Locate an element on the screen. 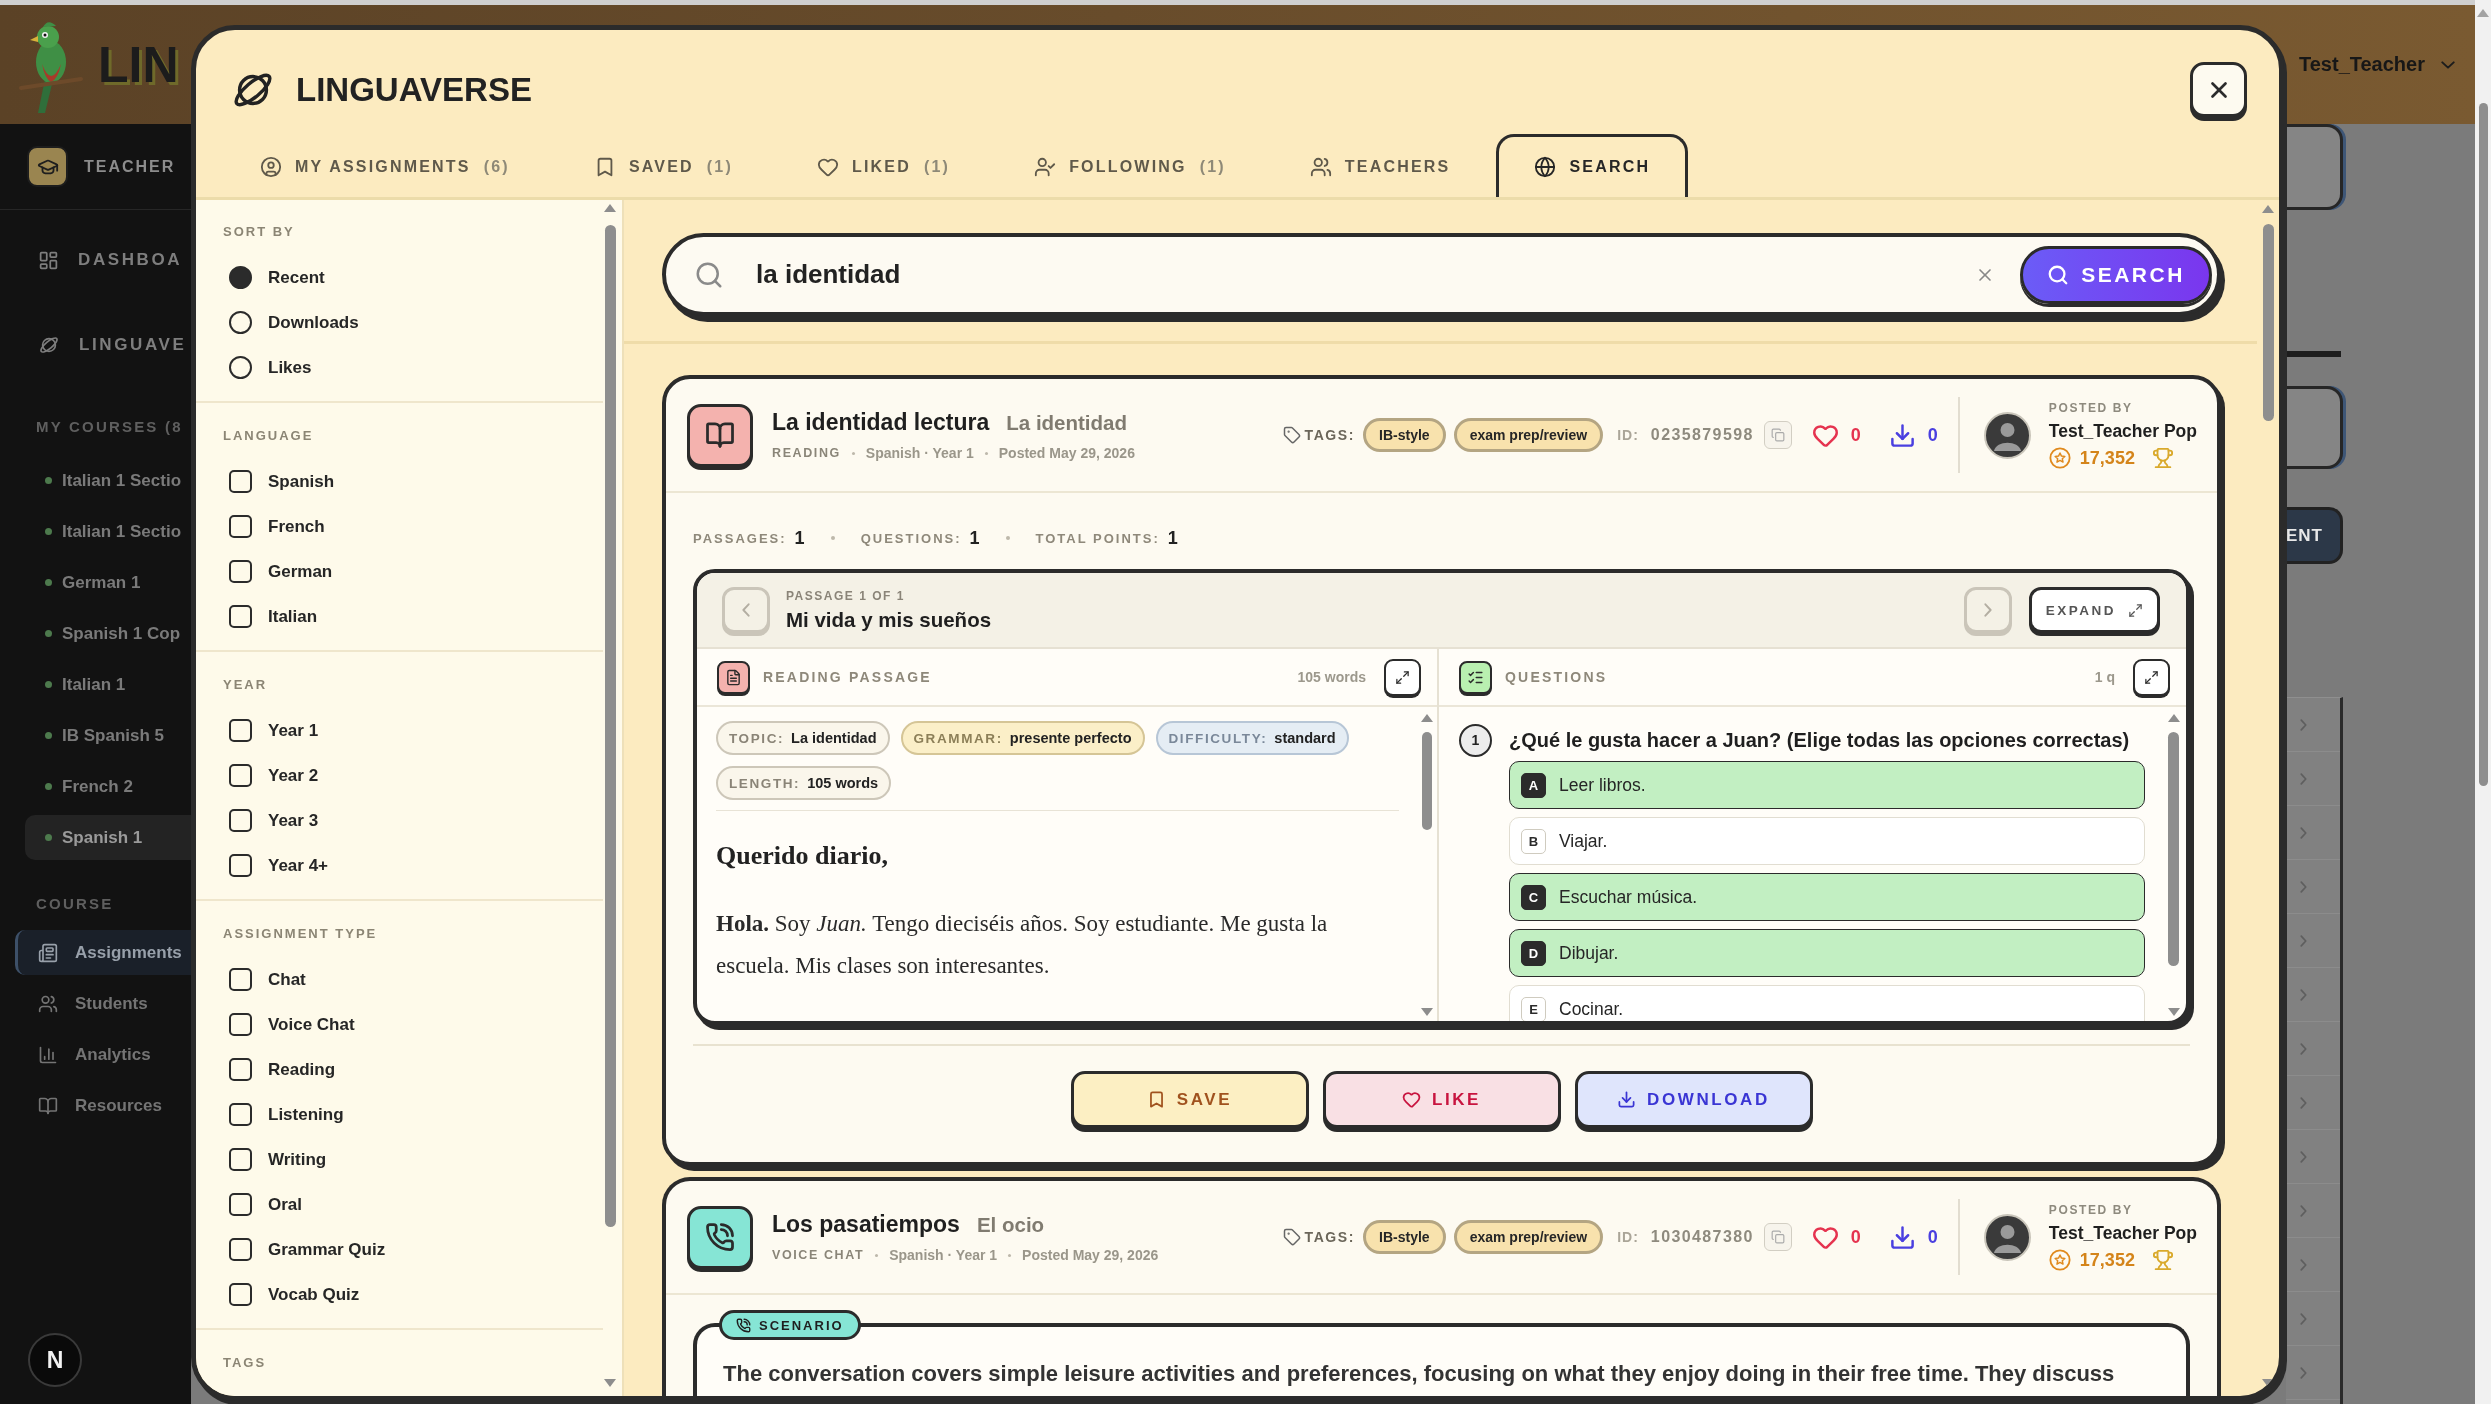  filter-option-label: Chat is located at coordinates (287, 979).